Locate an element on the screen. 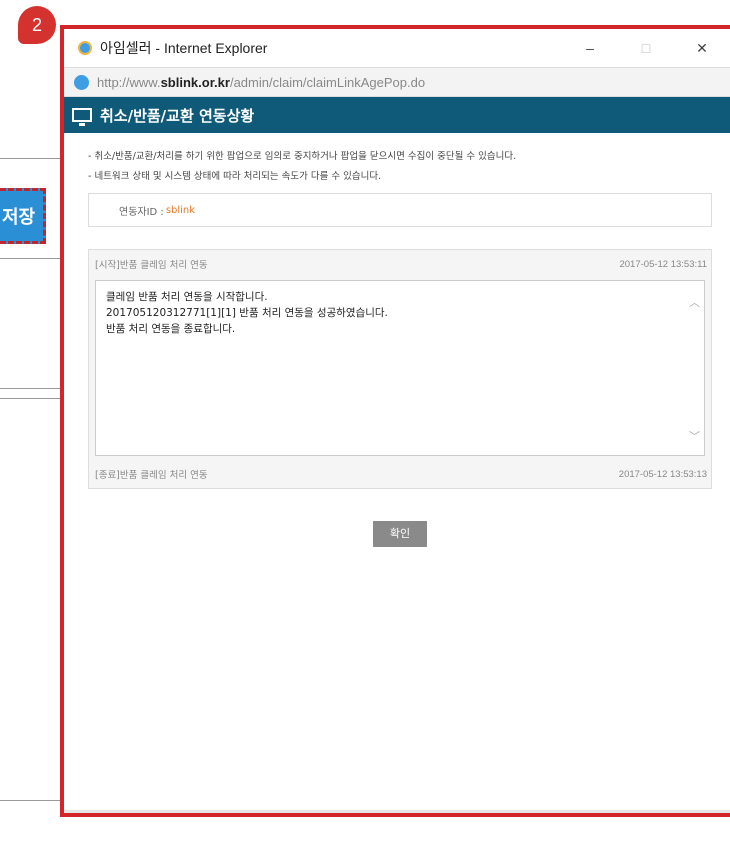 Image resolution: width=730 pixels, height=841 pixels. confirm-area: 확인 is located at coordinates (400, 534).